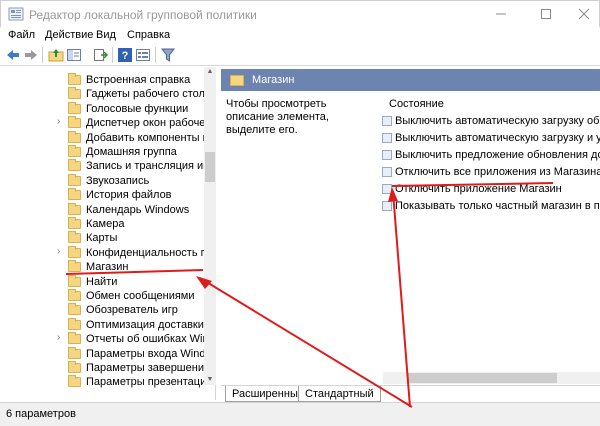  Describe the element at coordinates (145, 252) in the screenshot. I see `tree-item-label: Конфиденциальность прил` at that location.